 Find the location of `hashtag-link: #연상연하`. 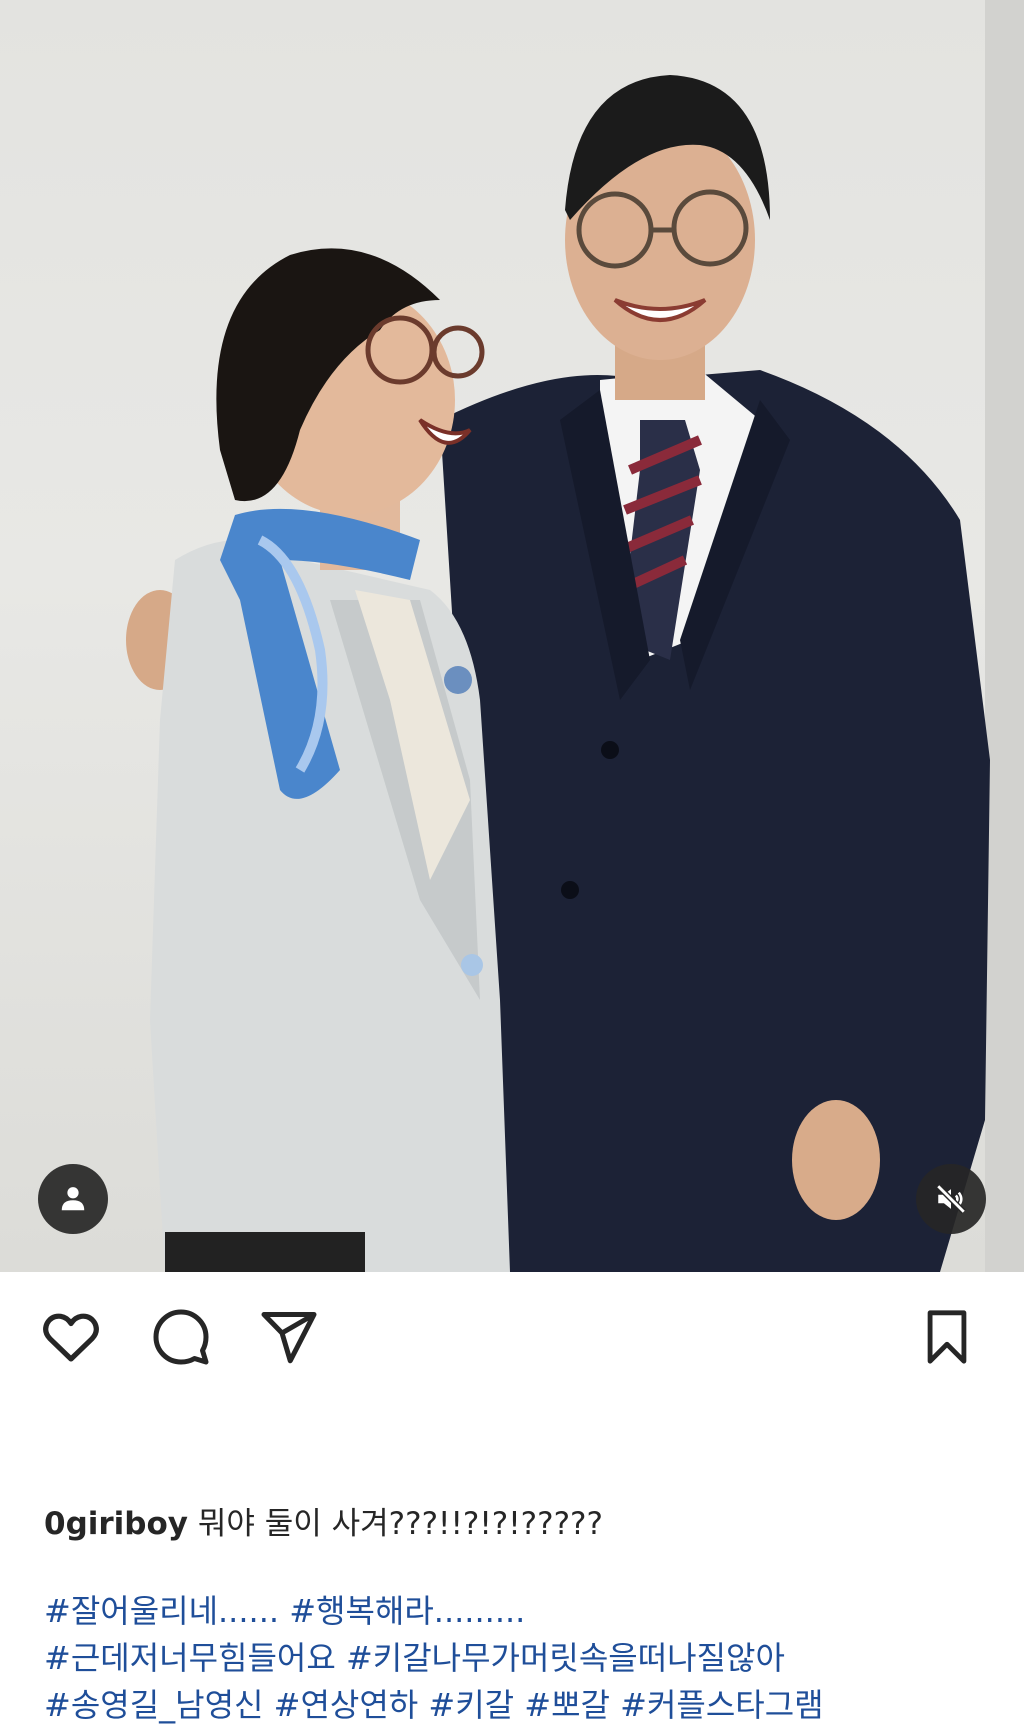

hashtag-link: #연상연하 is located at coordinates (346, 1705).